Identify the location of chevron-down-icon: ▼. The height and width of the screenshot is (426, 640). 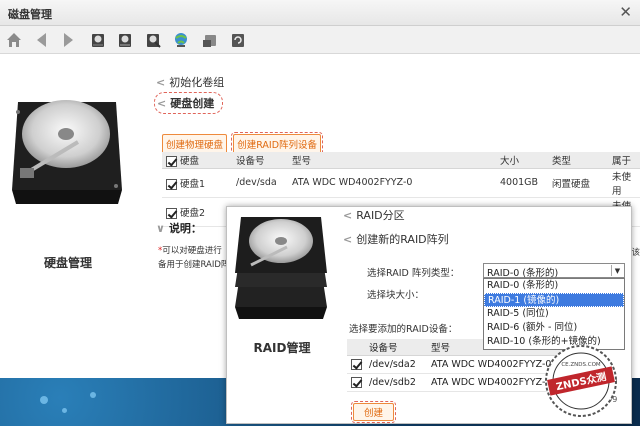
(617, 270).